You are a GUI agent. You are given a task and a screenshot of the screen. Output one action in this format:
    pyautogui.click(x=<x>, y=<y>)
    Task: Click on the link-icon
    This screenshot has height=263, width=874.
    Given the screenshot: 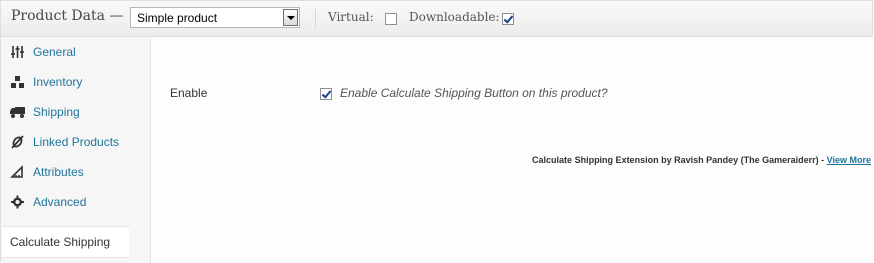 What is the action you would take?
    pyautogui.click(x=17, y=142)
    